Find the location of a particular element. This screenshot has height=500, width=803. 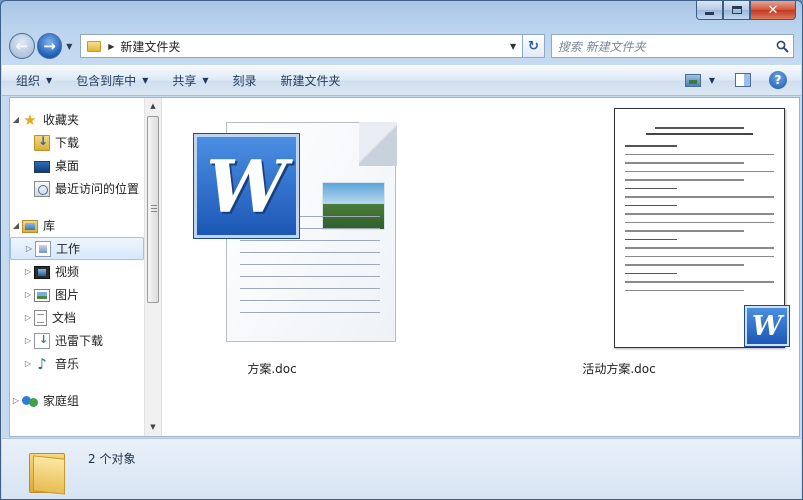

close-button: ✕ is located at coordinates (773, 10).